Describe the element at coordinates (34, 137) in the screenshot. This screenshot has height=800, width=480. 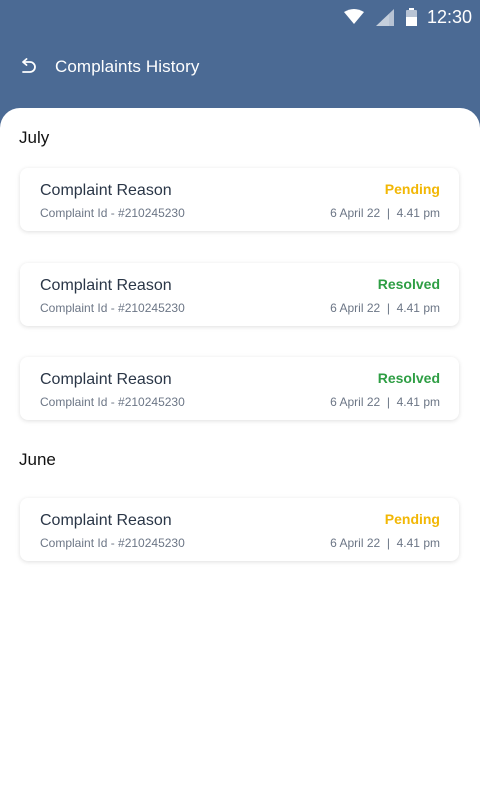
I see `month-header: July` at that location.